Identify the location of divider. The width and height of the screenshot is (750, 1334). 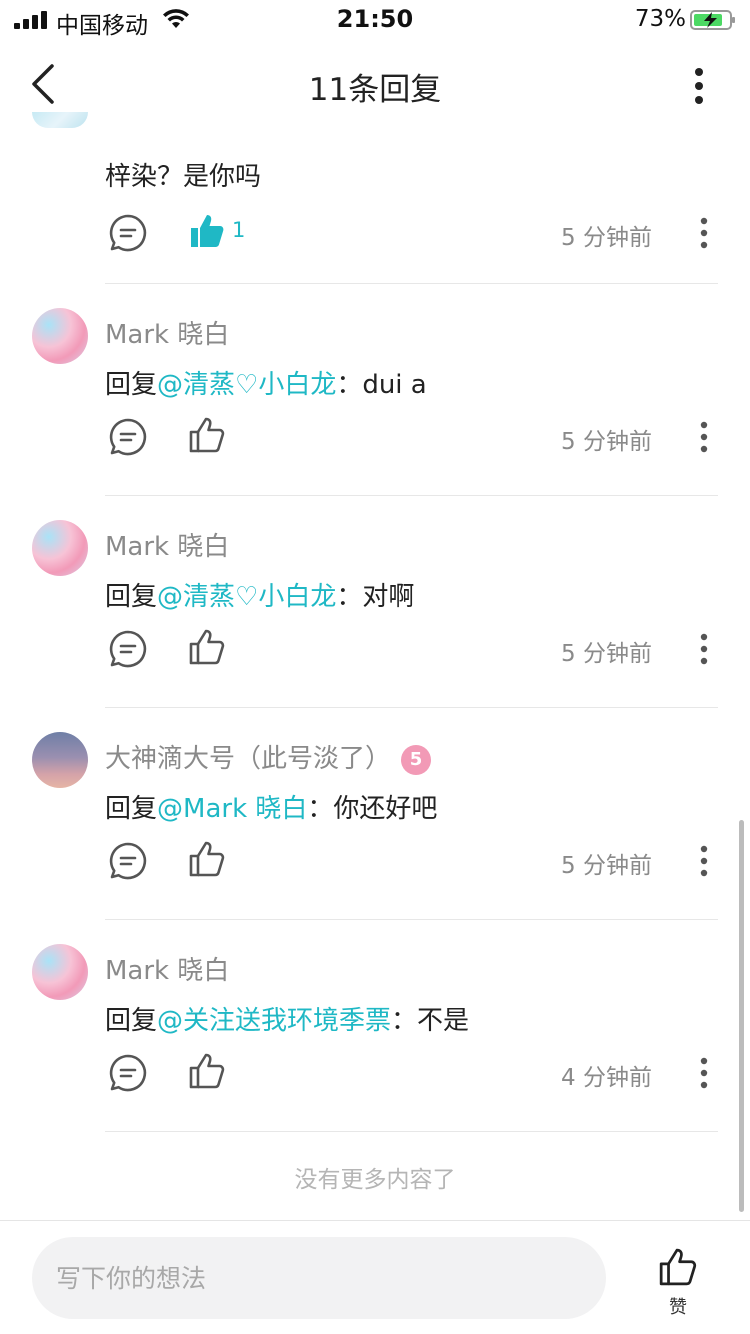
(411, 1131).